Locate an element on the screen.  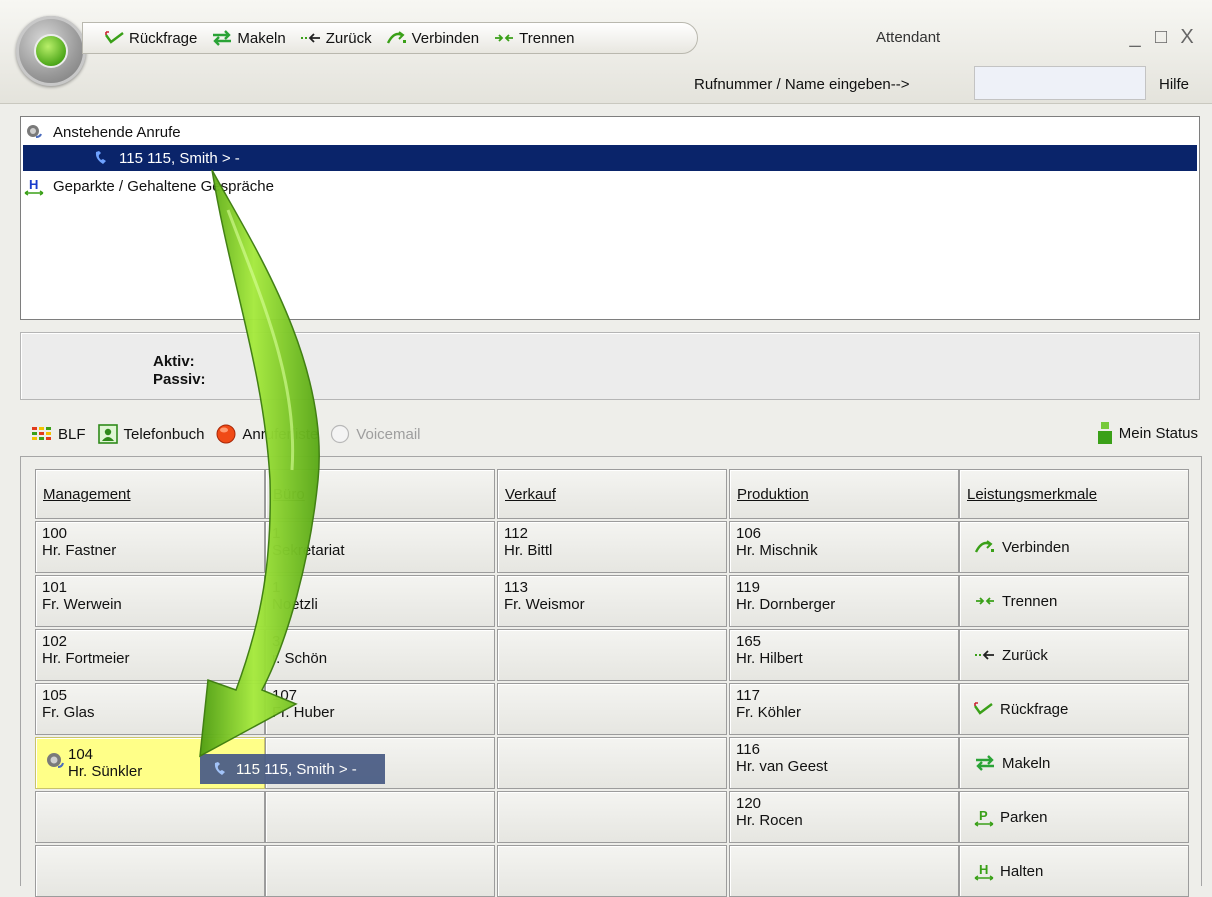
feature-button-trennen: Trennen is located at coordinates (1074, 601).